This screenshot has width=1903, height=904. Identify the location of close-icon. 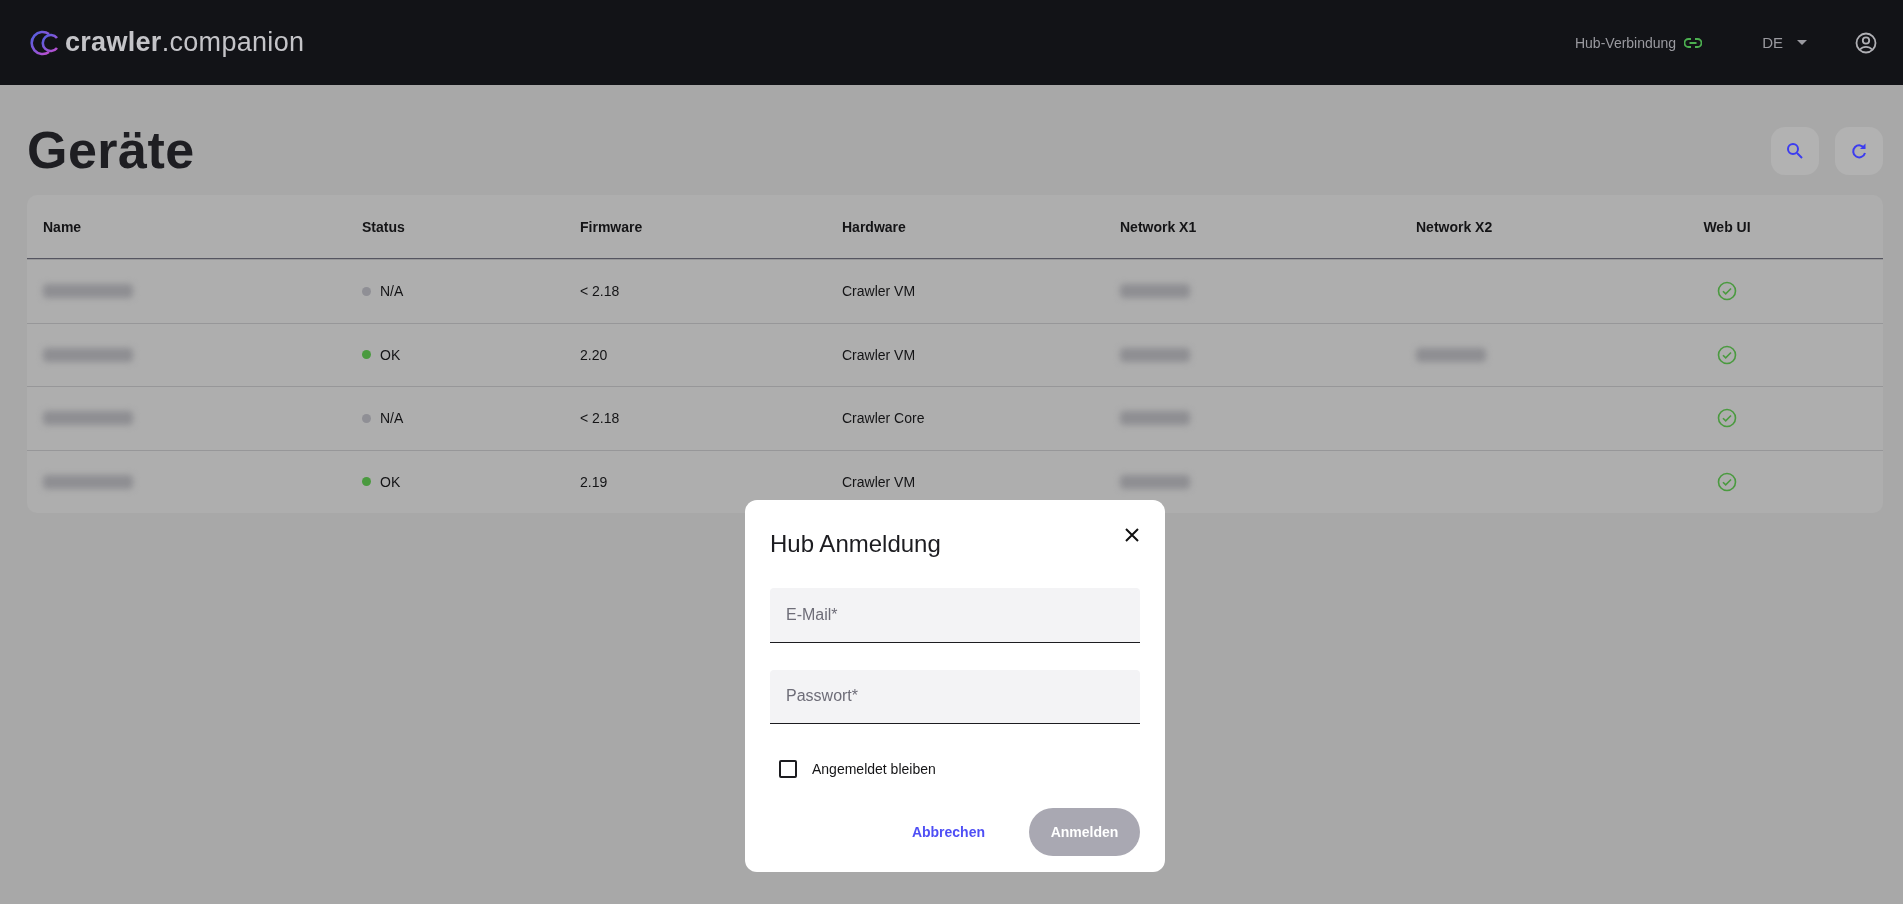
(1132, 535).